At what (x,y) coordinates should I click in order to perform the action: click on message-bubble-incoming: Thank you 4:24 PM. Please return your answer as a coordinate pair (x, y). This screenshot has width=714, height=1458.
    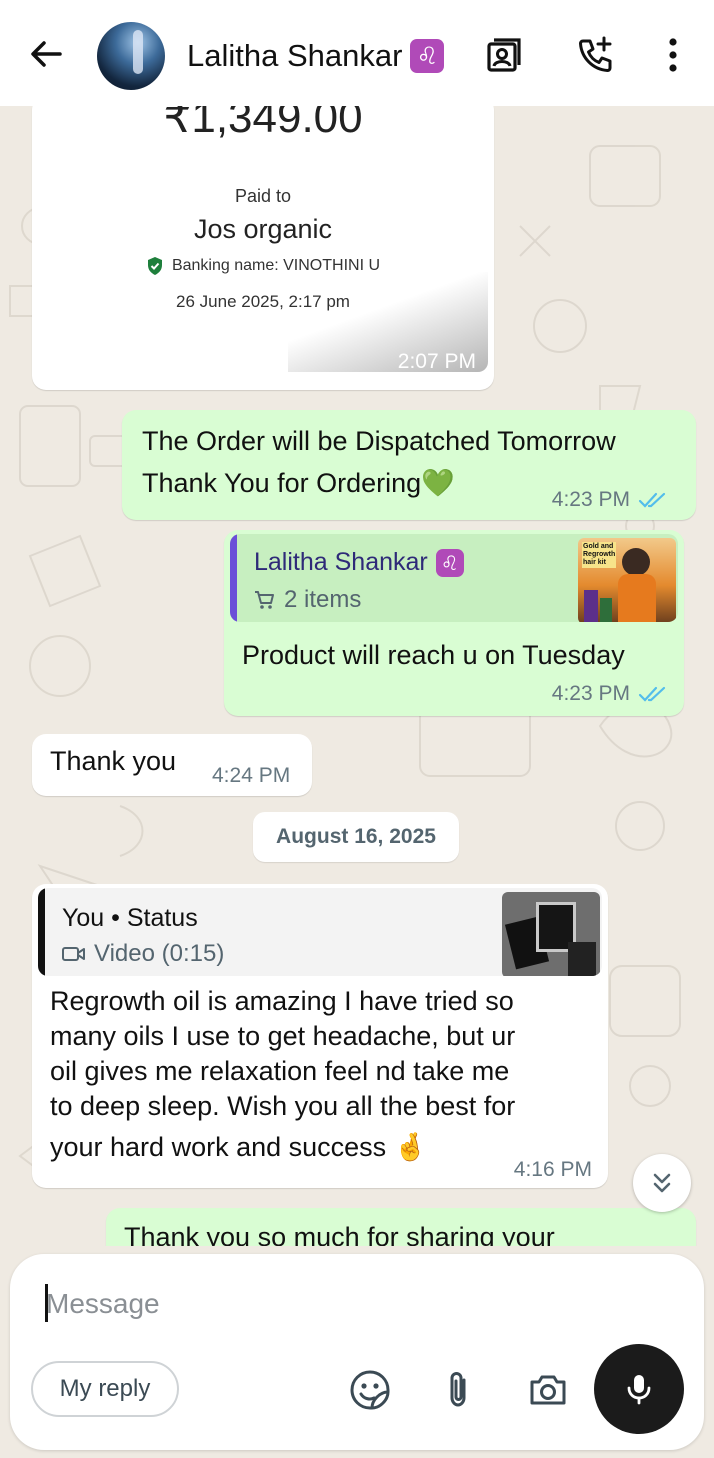
    Looking at the image, I should click on (172, 765).